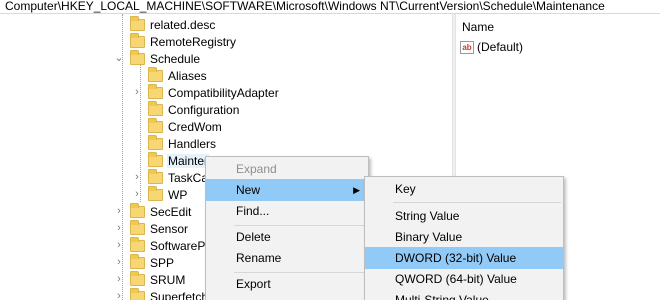  Describe the element at coordinates (162, 262) in the screenshot. I see `tree-item-label: SPP` at that location.